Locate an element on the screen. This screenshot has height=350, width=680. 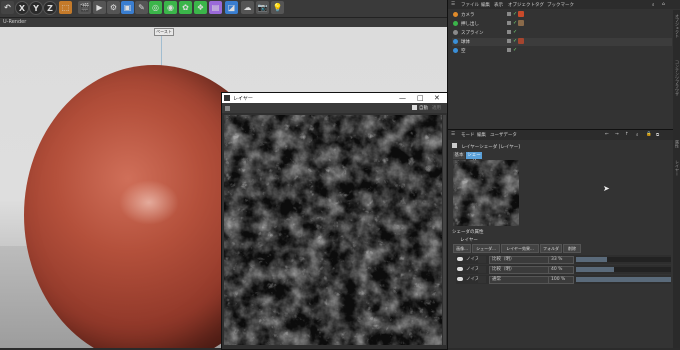
delete-button: 削除 is located at coordinates (572, 248).